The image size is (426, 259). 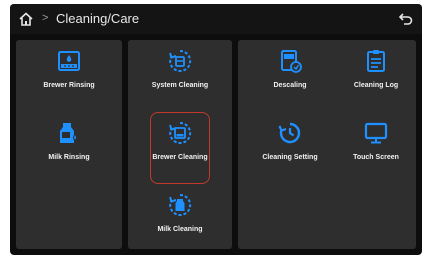 What do you see at coordinates (375, 145) in the screenshot?
I see `tile-touch-screen: Touch Screen` at bounding box center [375, 145].